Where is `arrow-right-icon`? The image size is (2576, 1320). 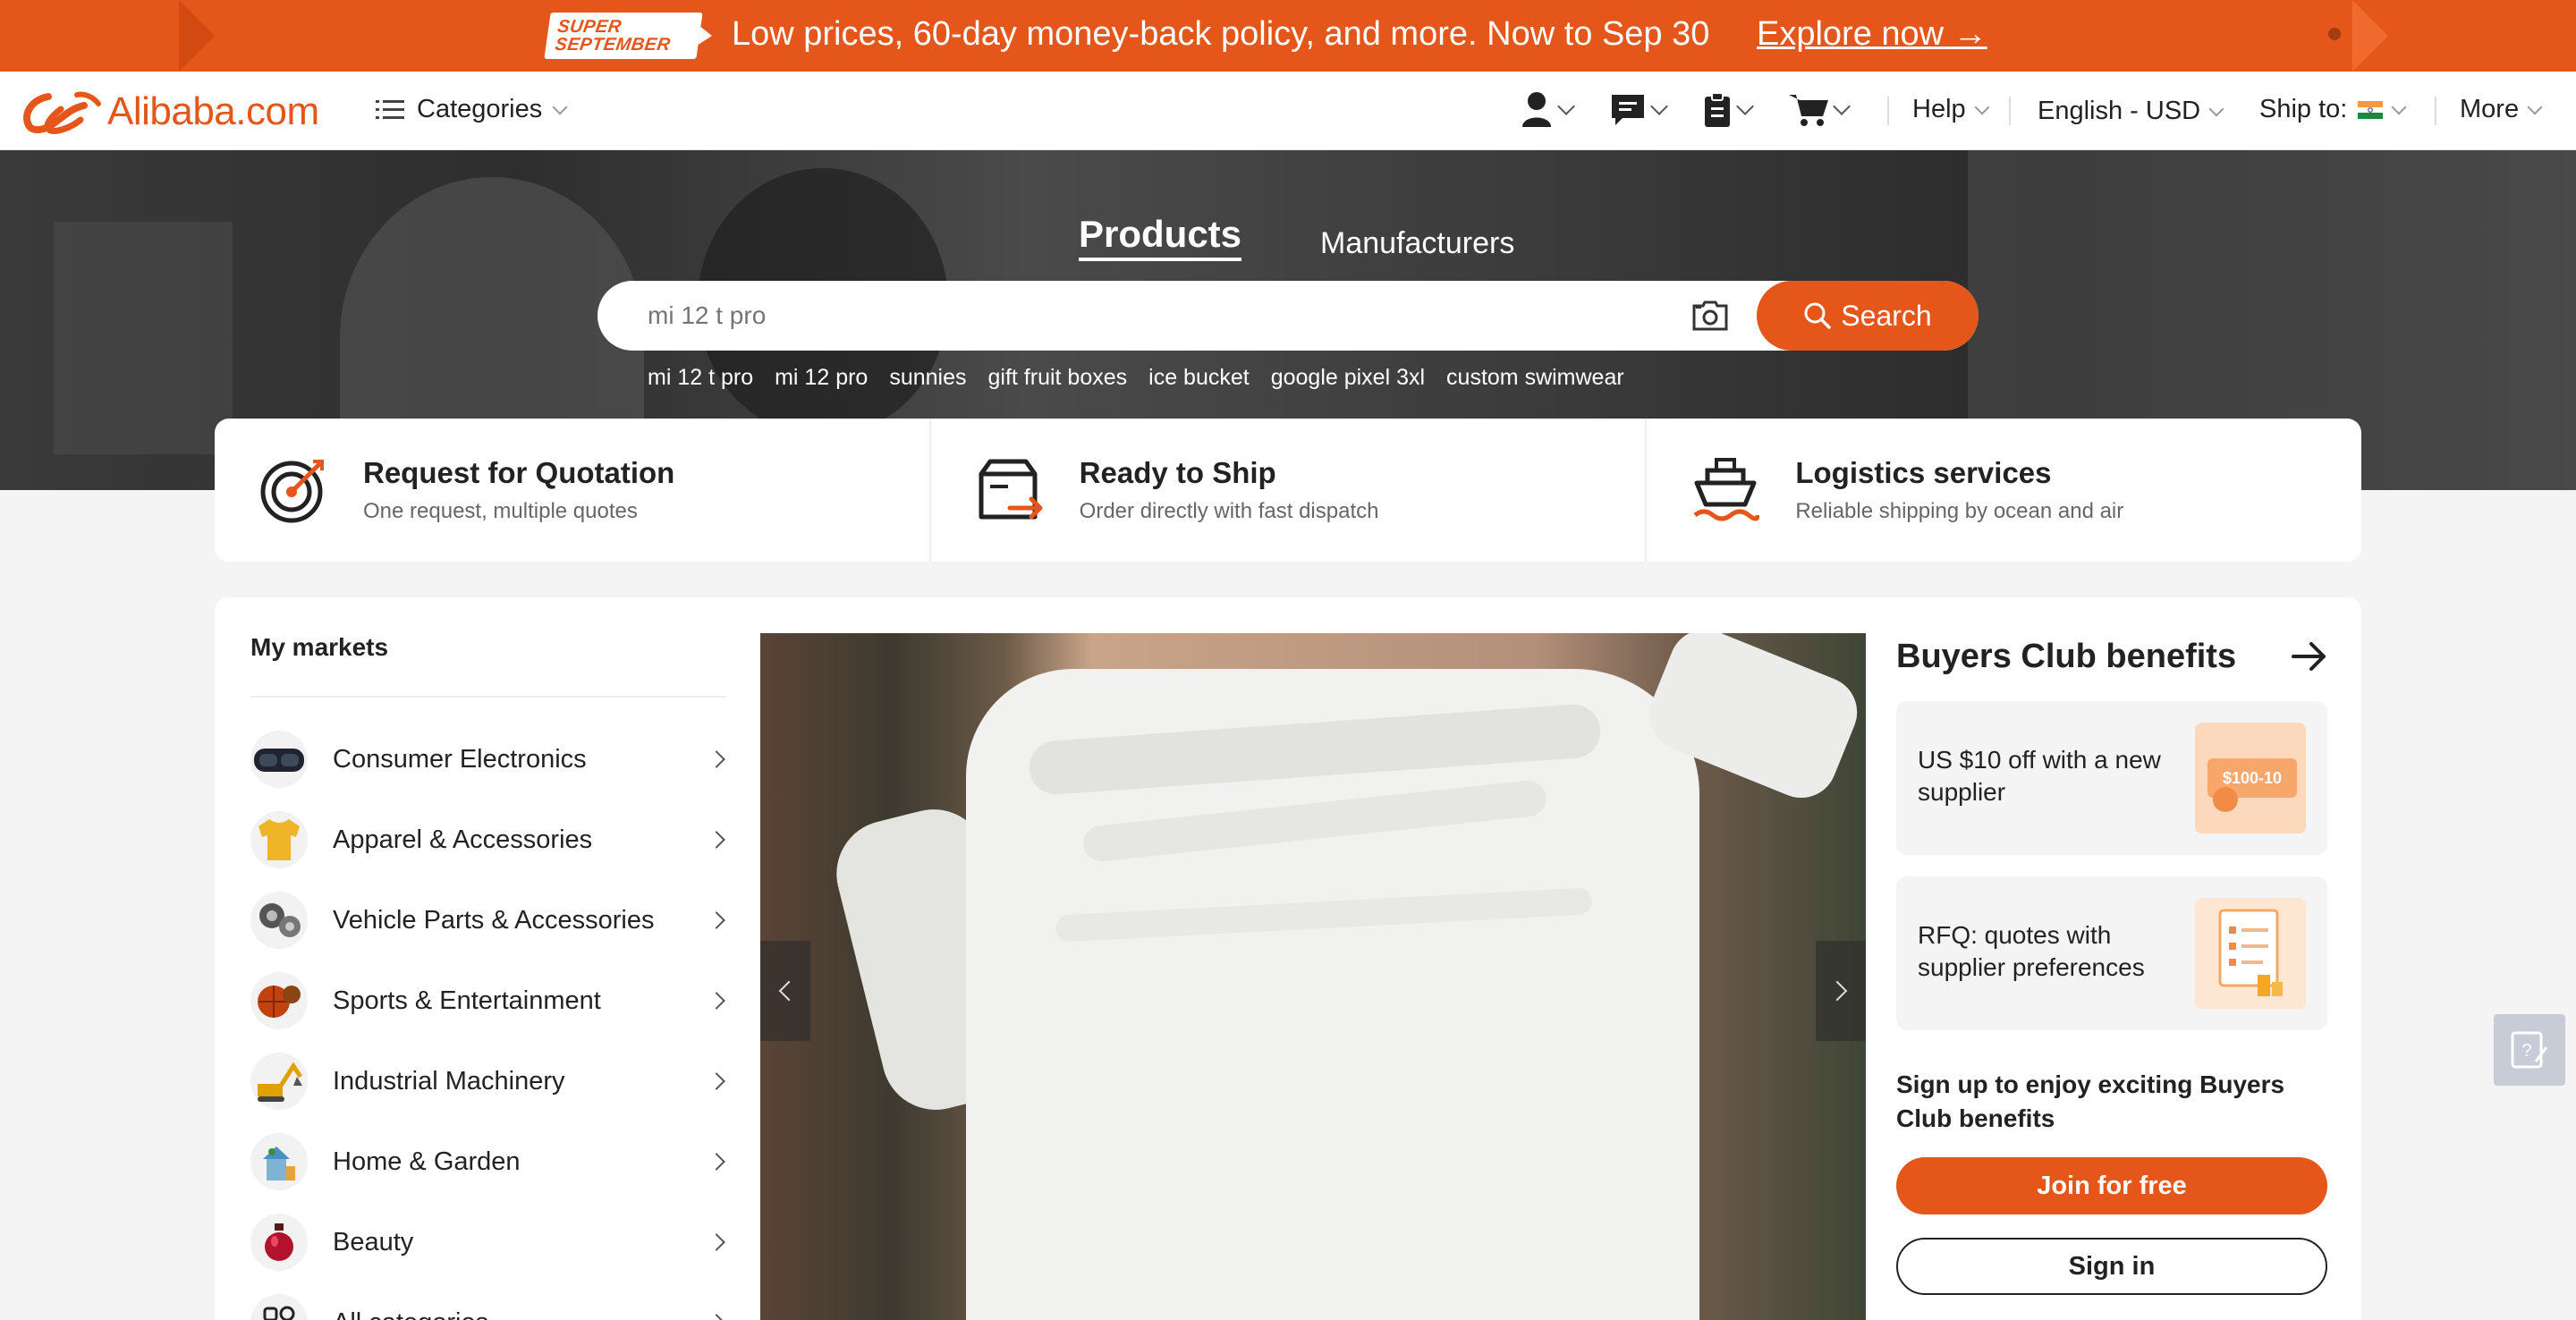 arrow-right-icon is located at coordinates (2309, 656).